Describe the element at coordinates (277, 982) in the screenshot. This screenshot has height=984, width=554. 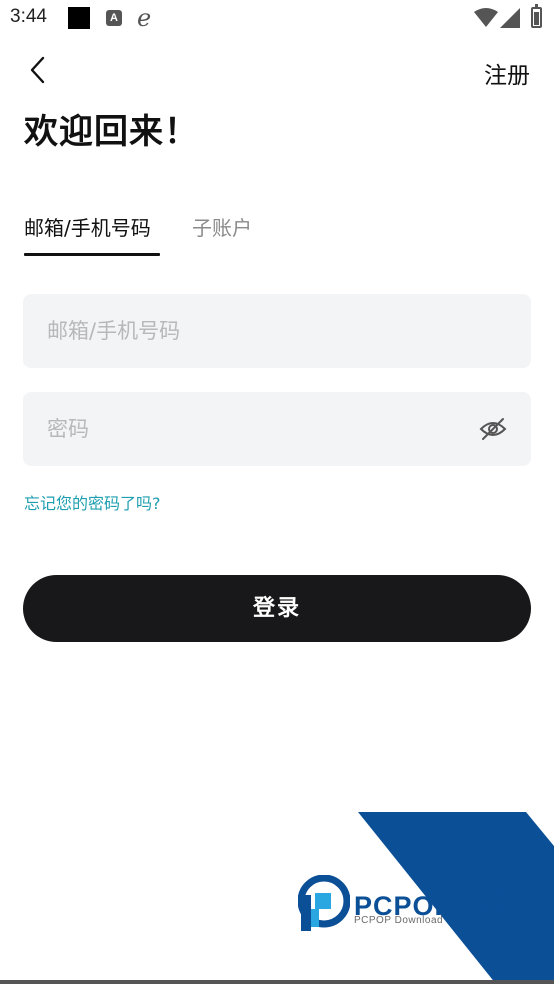
I see `bottom-edge` at that location.